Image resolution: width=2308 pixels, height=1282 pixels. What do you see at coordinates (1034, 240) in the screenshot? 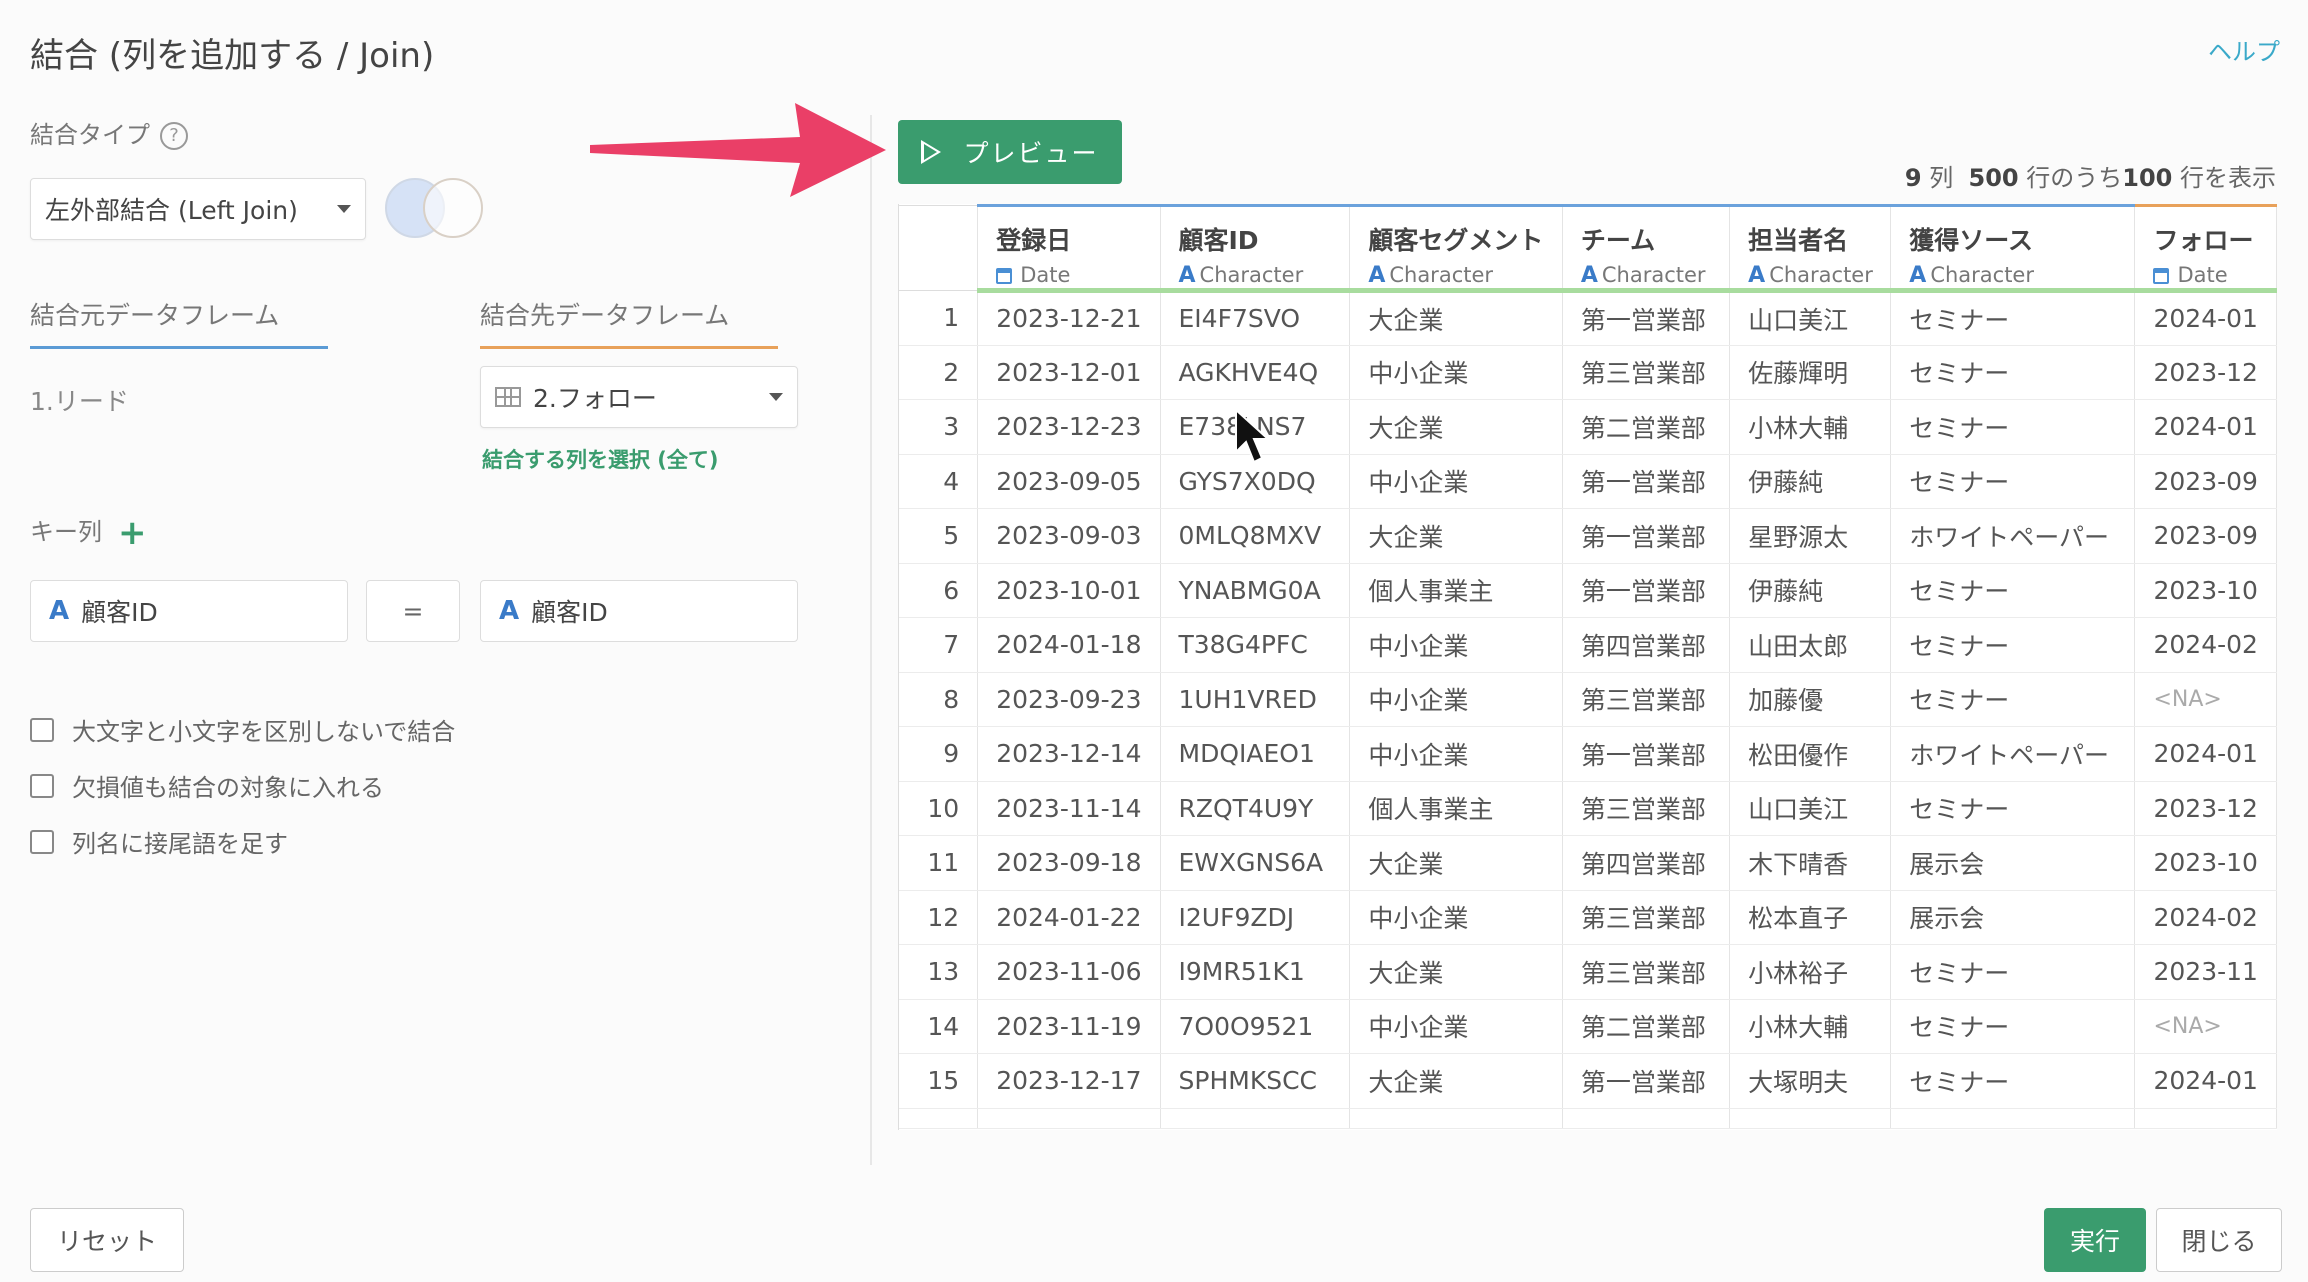
I see `column-name: 登録日` at bounding box center [1034, 240].